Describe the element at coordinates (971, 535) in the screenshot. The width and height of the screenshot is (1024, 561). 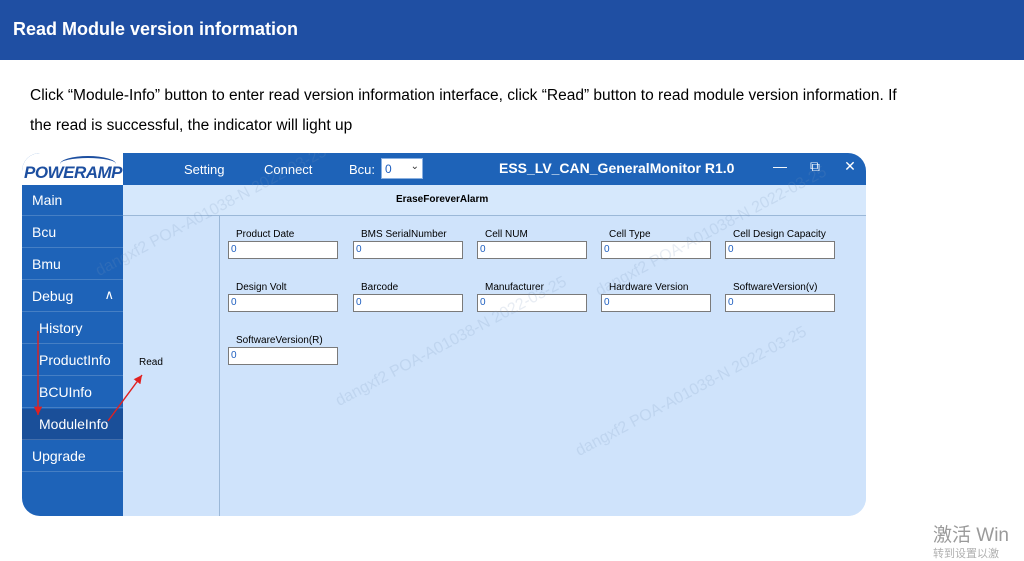
I see `windows-activation-text: 激活 Win` at that location.